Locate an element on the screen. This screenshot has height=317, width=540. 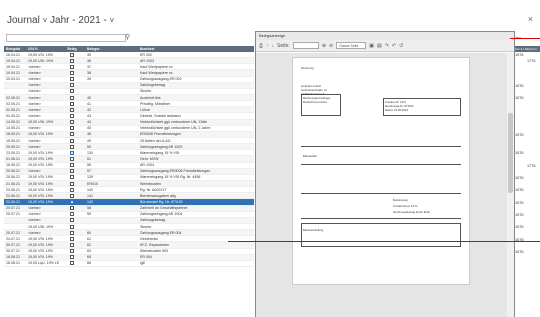
search-input is located at coordinates (66, 38).